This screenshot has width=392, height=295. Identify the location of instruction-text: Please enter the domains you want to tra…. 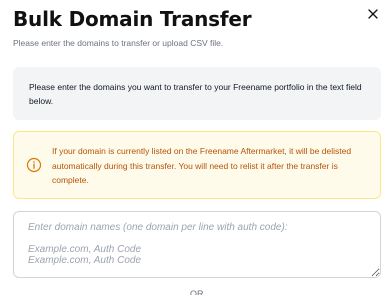
(195, 94).